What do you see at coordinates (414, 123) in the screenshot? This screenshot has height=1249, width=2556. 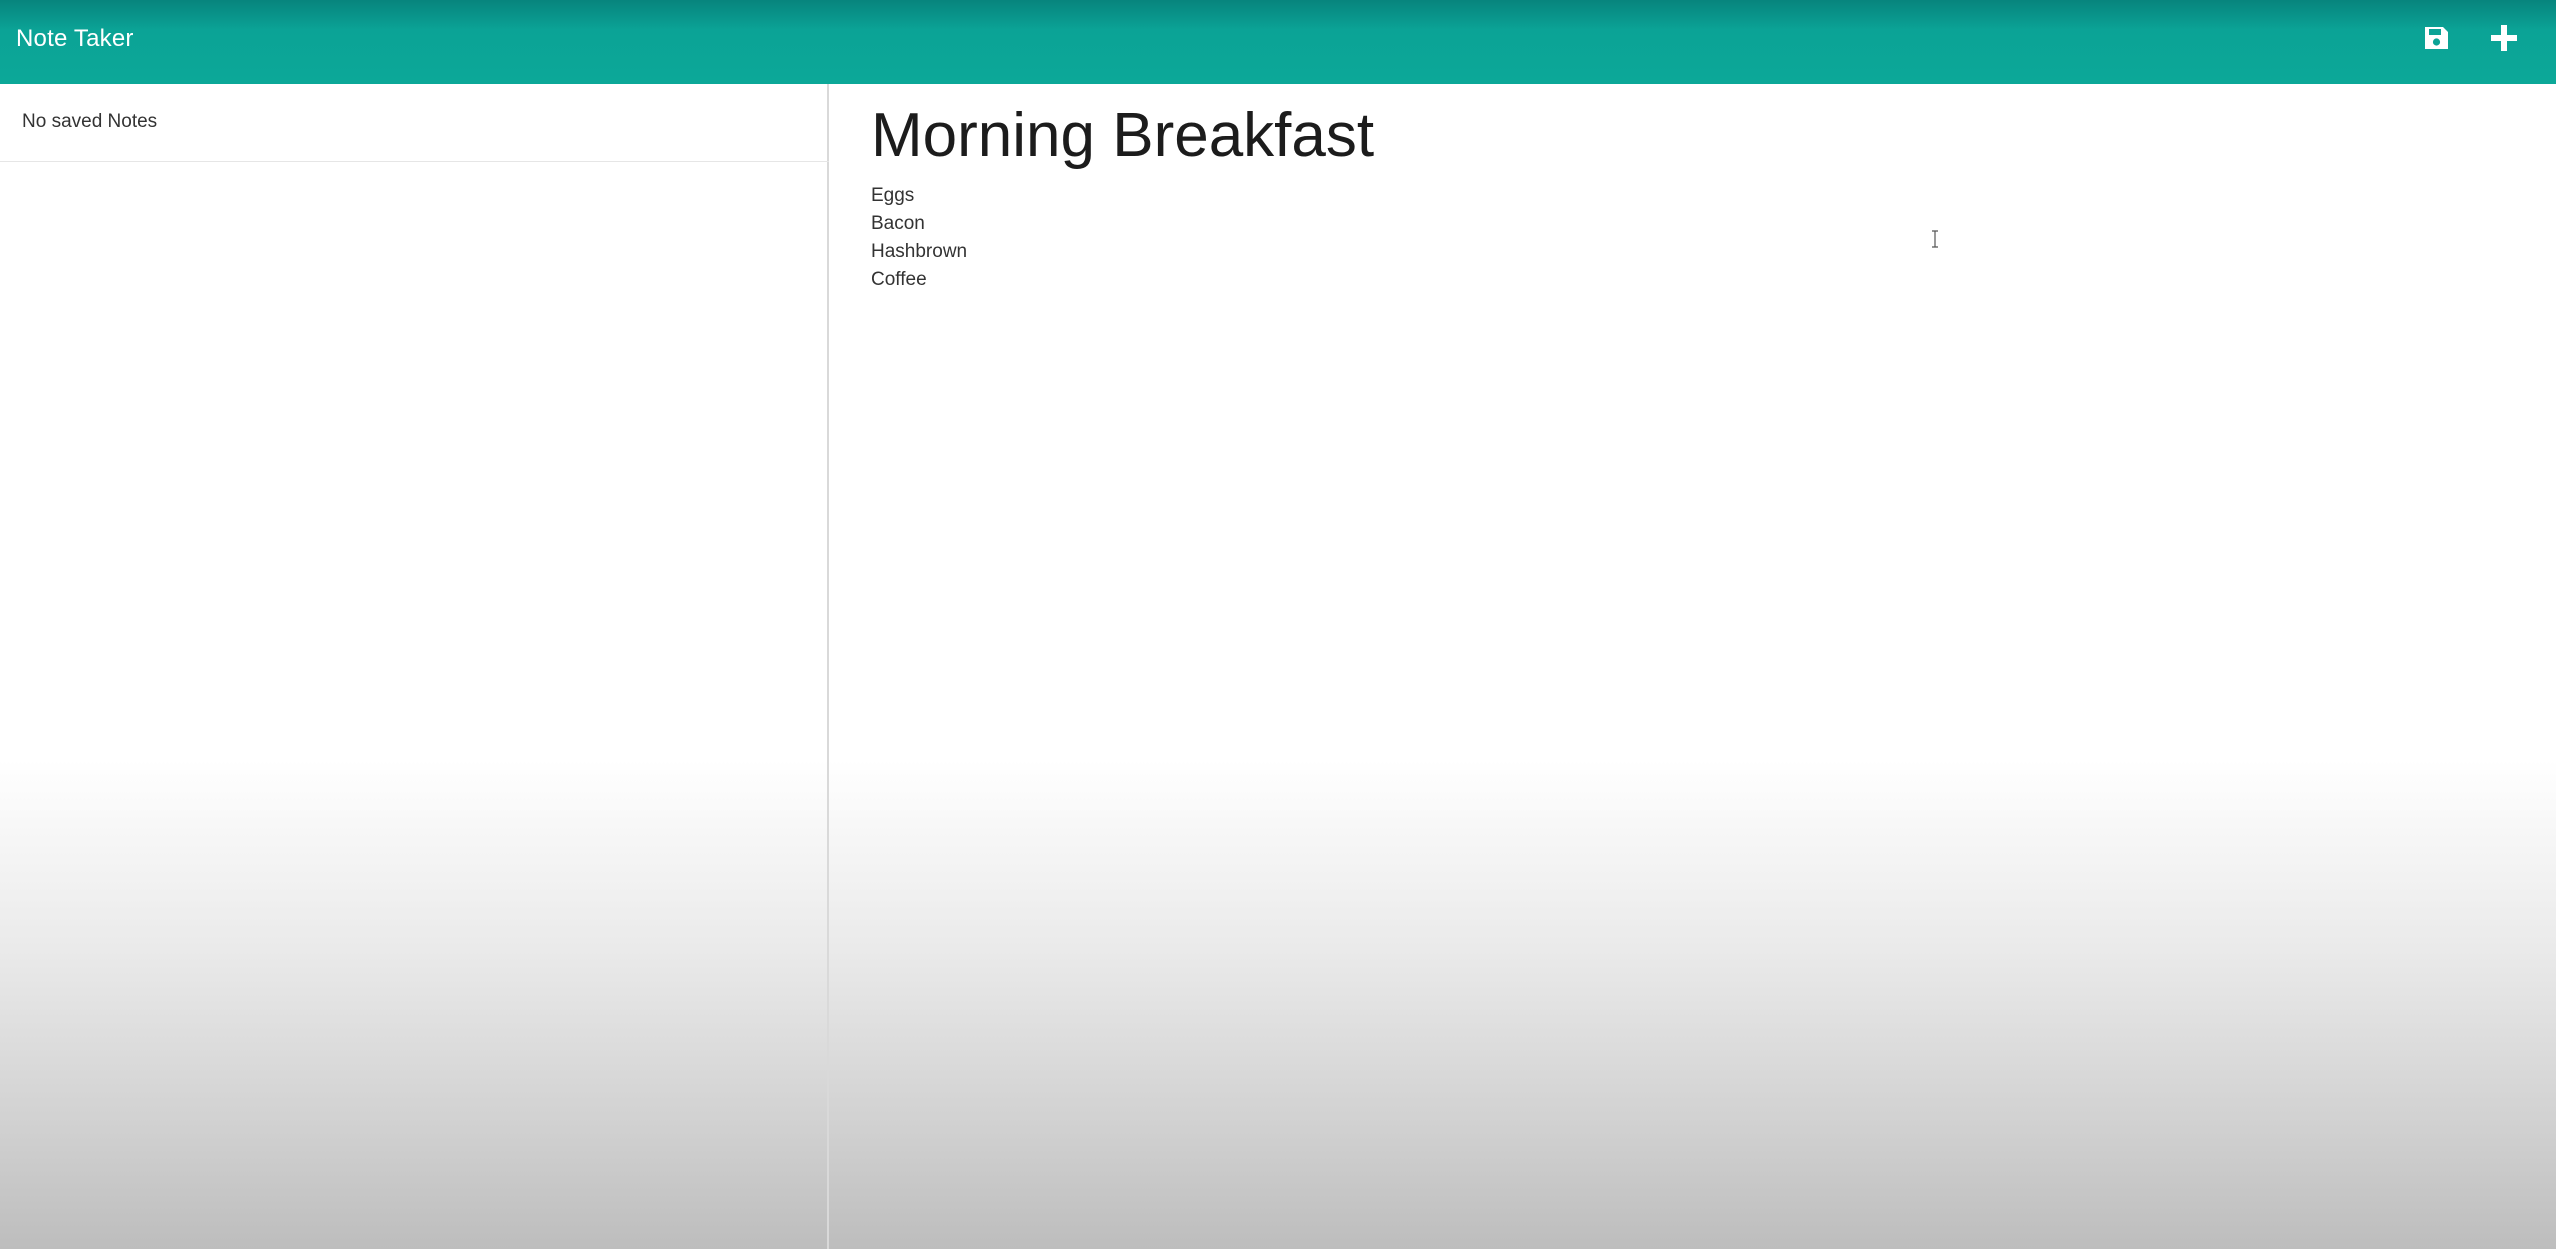 I see `list-item: No saved Notes` at bounding box center [414, 123].